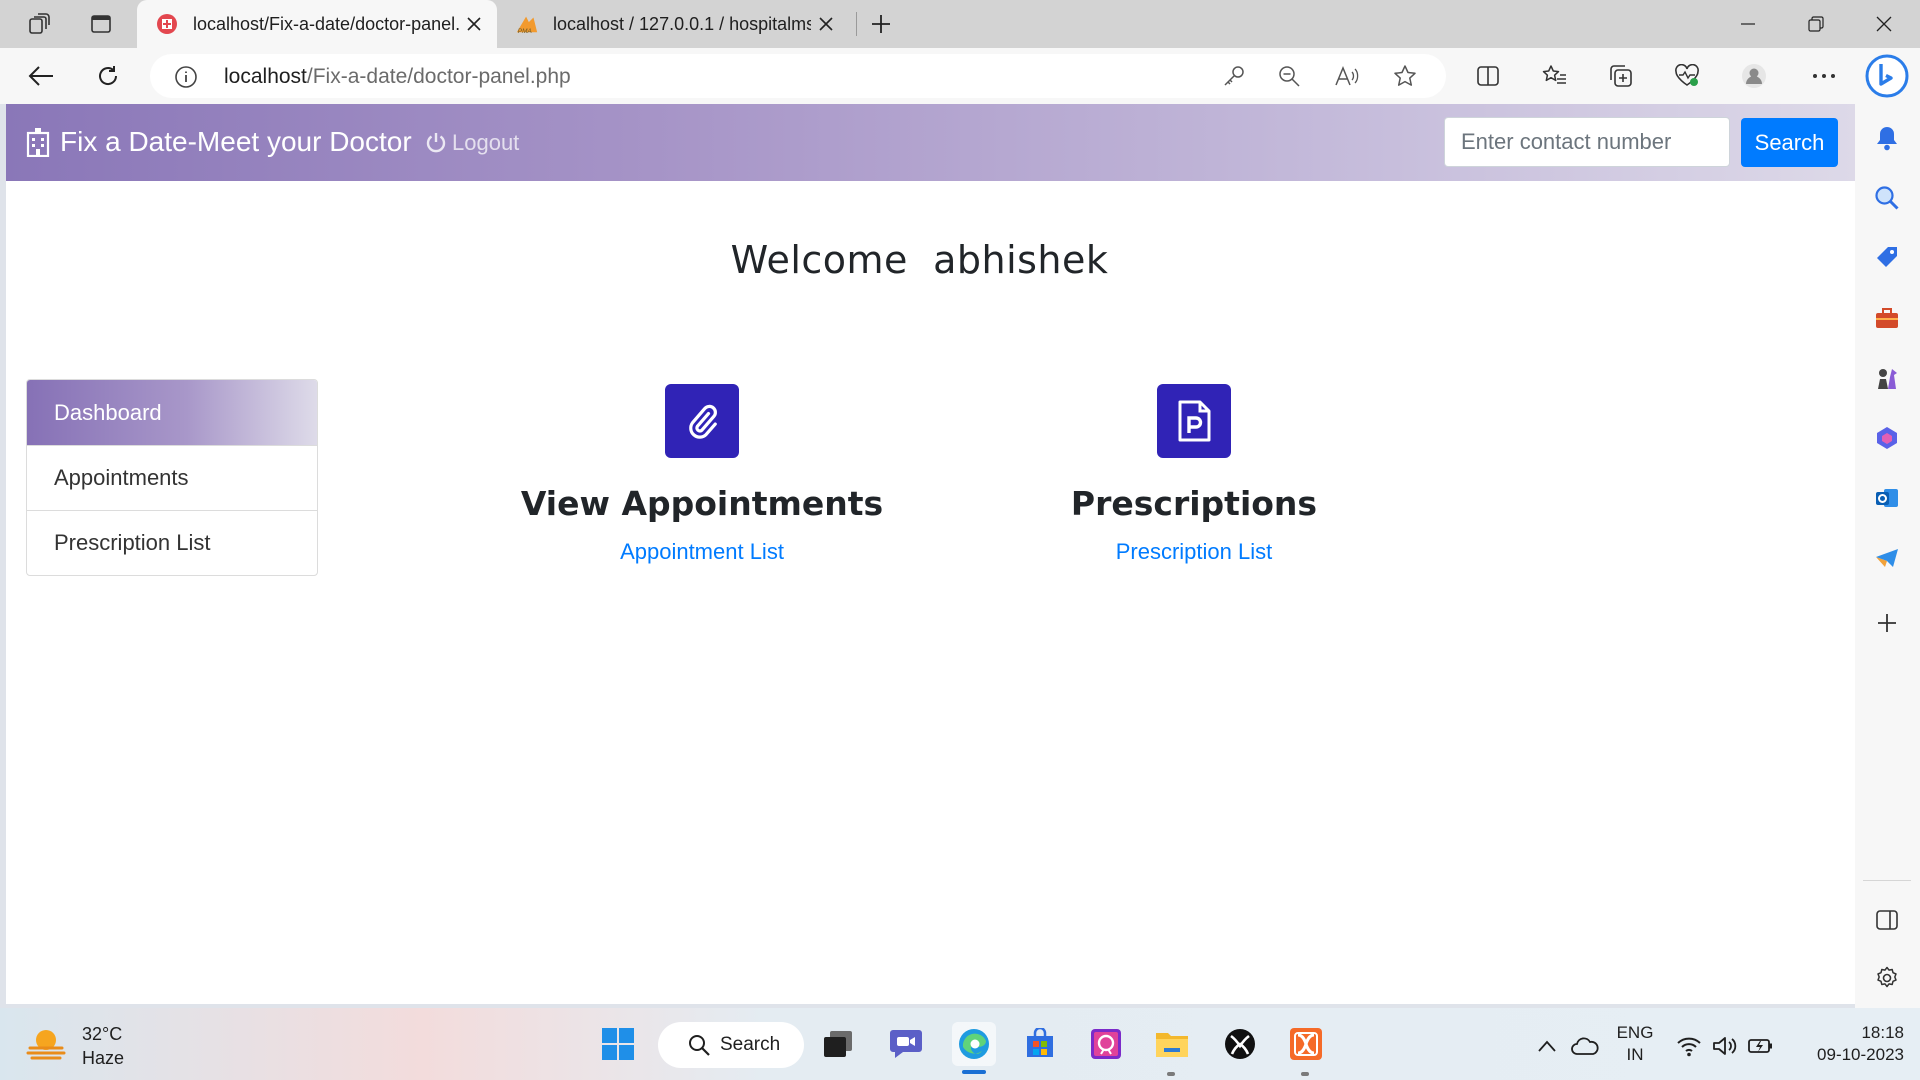 This screenshot has height=1080, width=1920. I want to click on battery-charging-icon, so click(1761, 1046).